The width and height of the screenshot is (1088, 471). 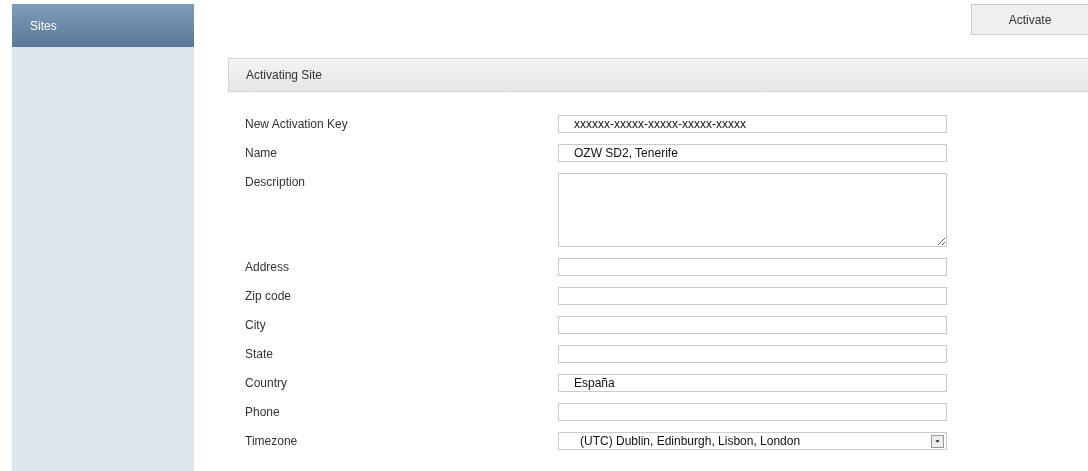 What do you see at coordinates (752, 383) in the screenshot?
I see `text-field: España` at bounding box center [752, 383].